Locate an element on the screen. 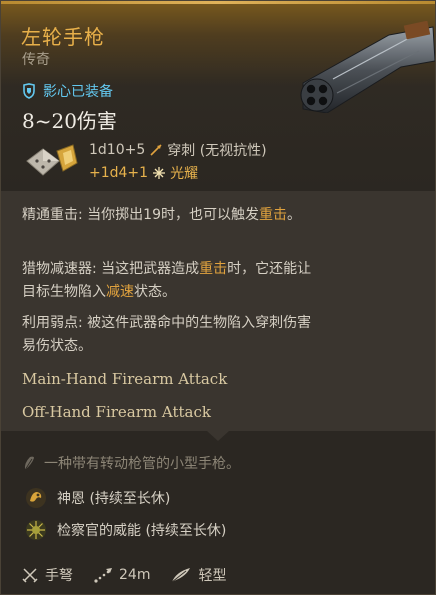 This screenshot has height=595, width=436. damage-piercing: 1d10+5 穿刺 (无视抗性) is located at coordinates (178, 150).